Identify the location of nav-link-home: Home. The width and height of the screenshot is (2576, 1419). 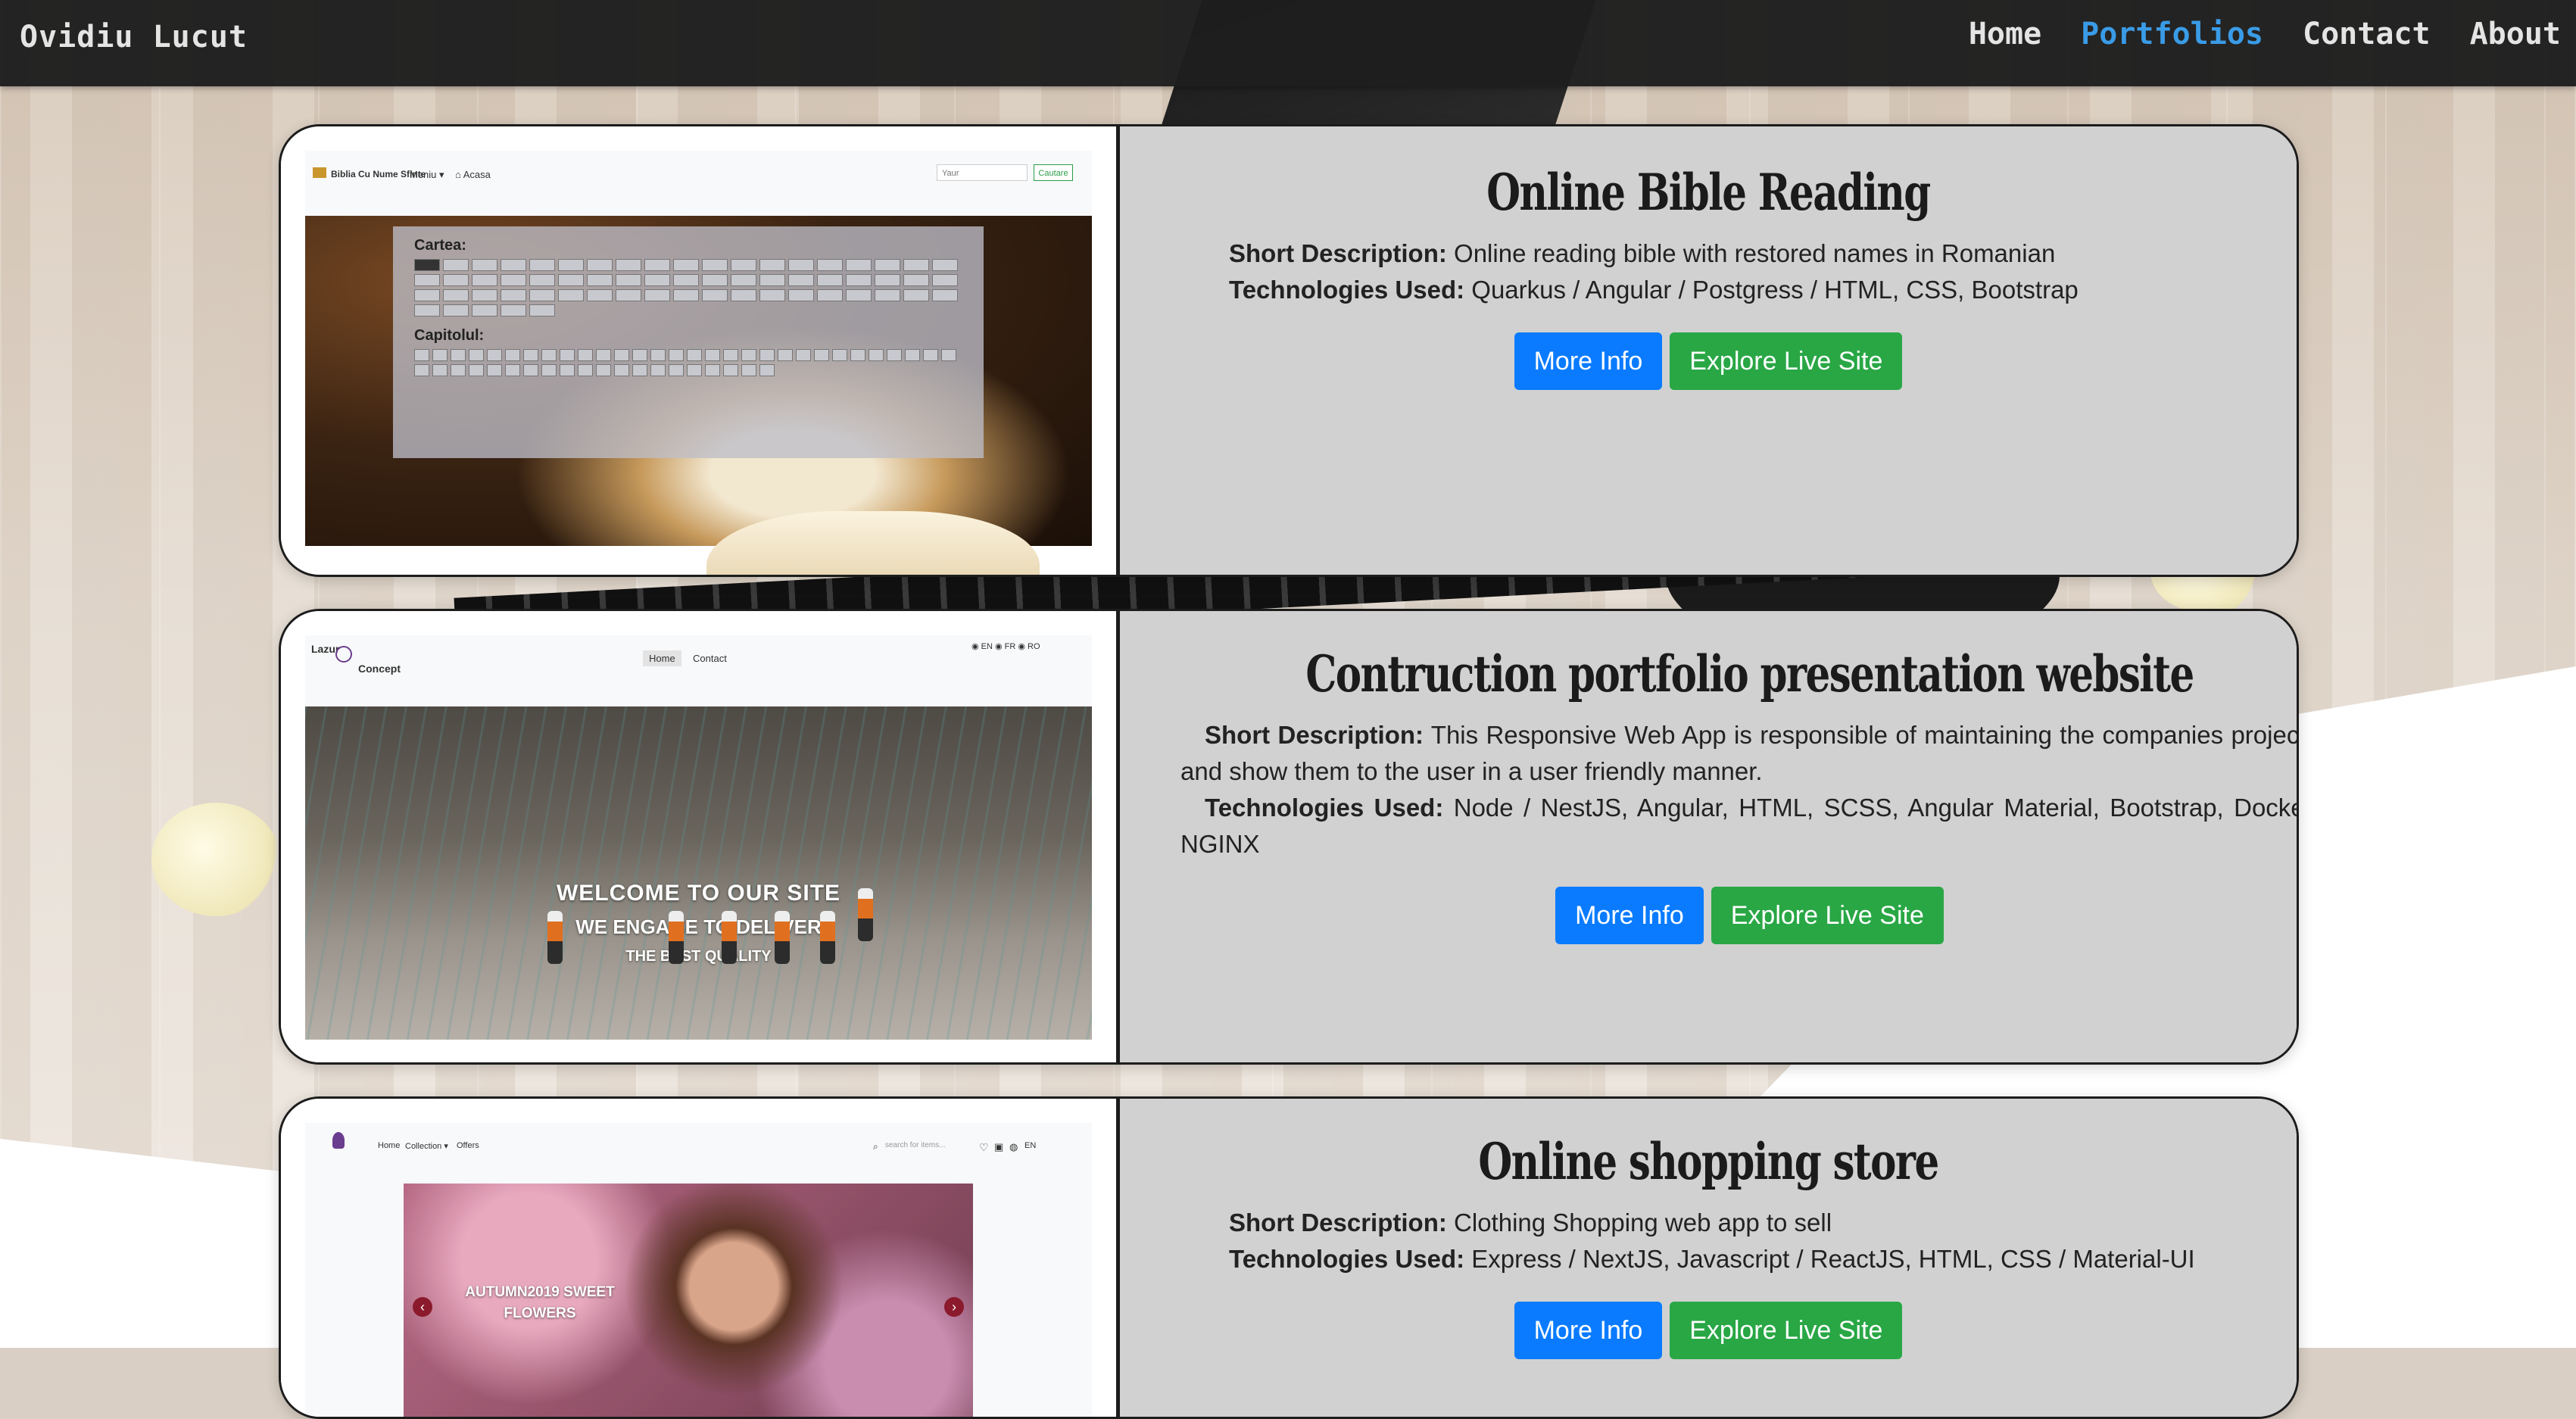
(2005, 34).